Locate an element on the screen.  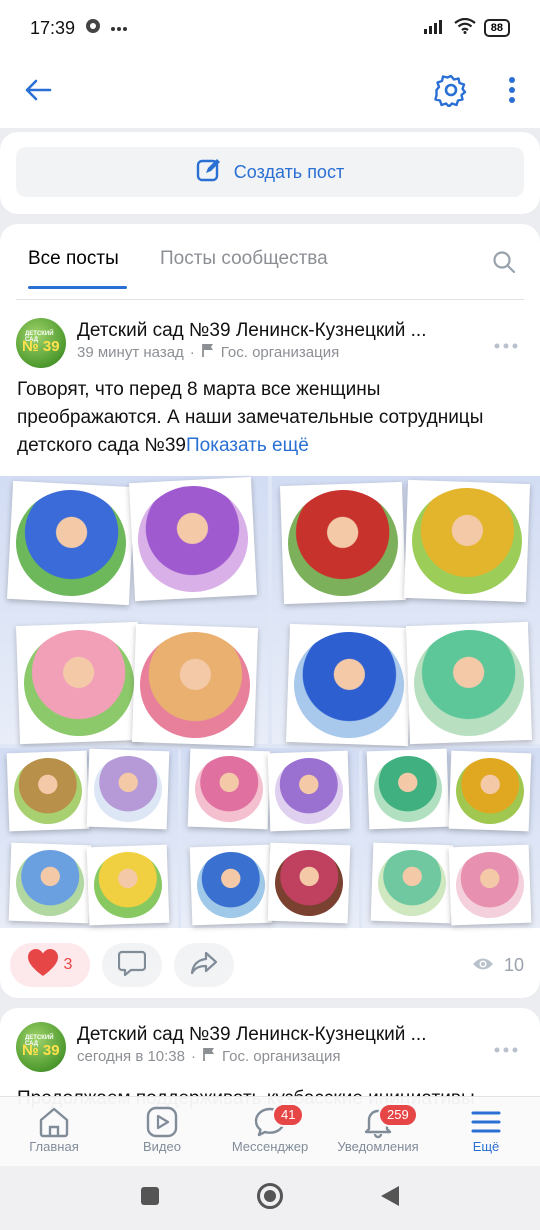
create-post-button: Создать пост is located at coordinates (270, 172).